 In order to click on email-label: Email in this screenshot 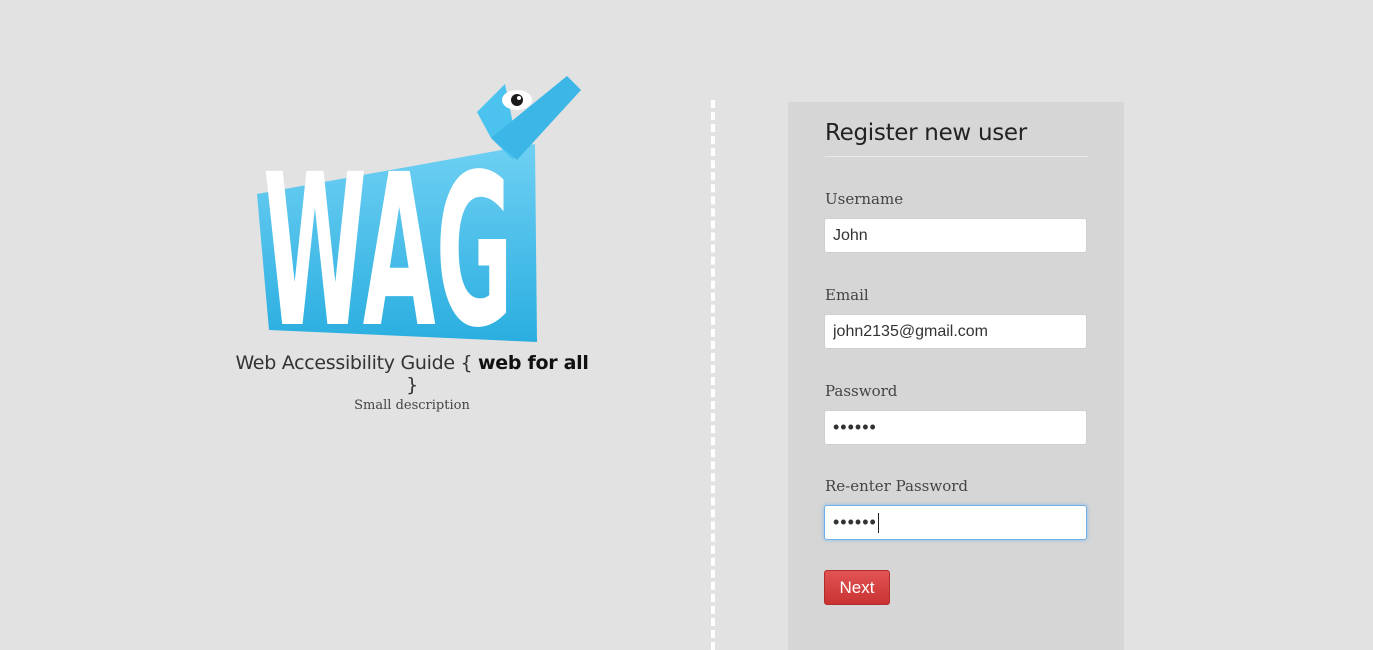, I will do `click(847, 295)`.